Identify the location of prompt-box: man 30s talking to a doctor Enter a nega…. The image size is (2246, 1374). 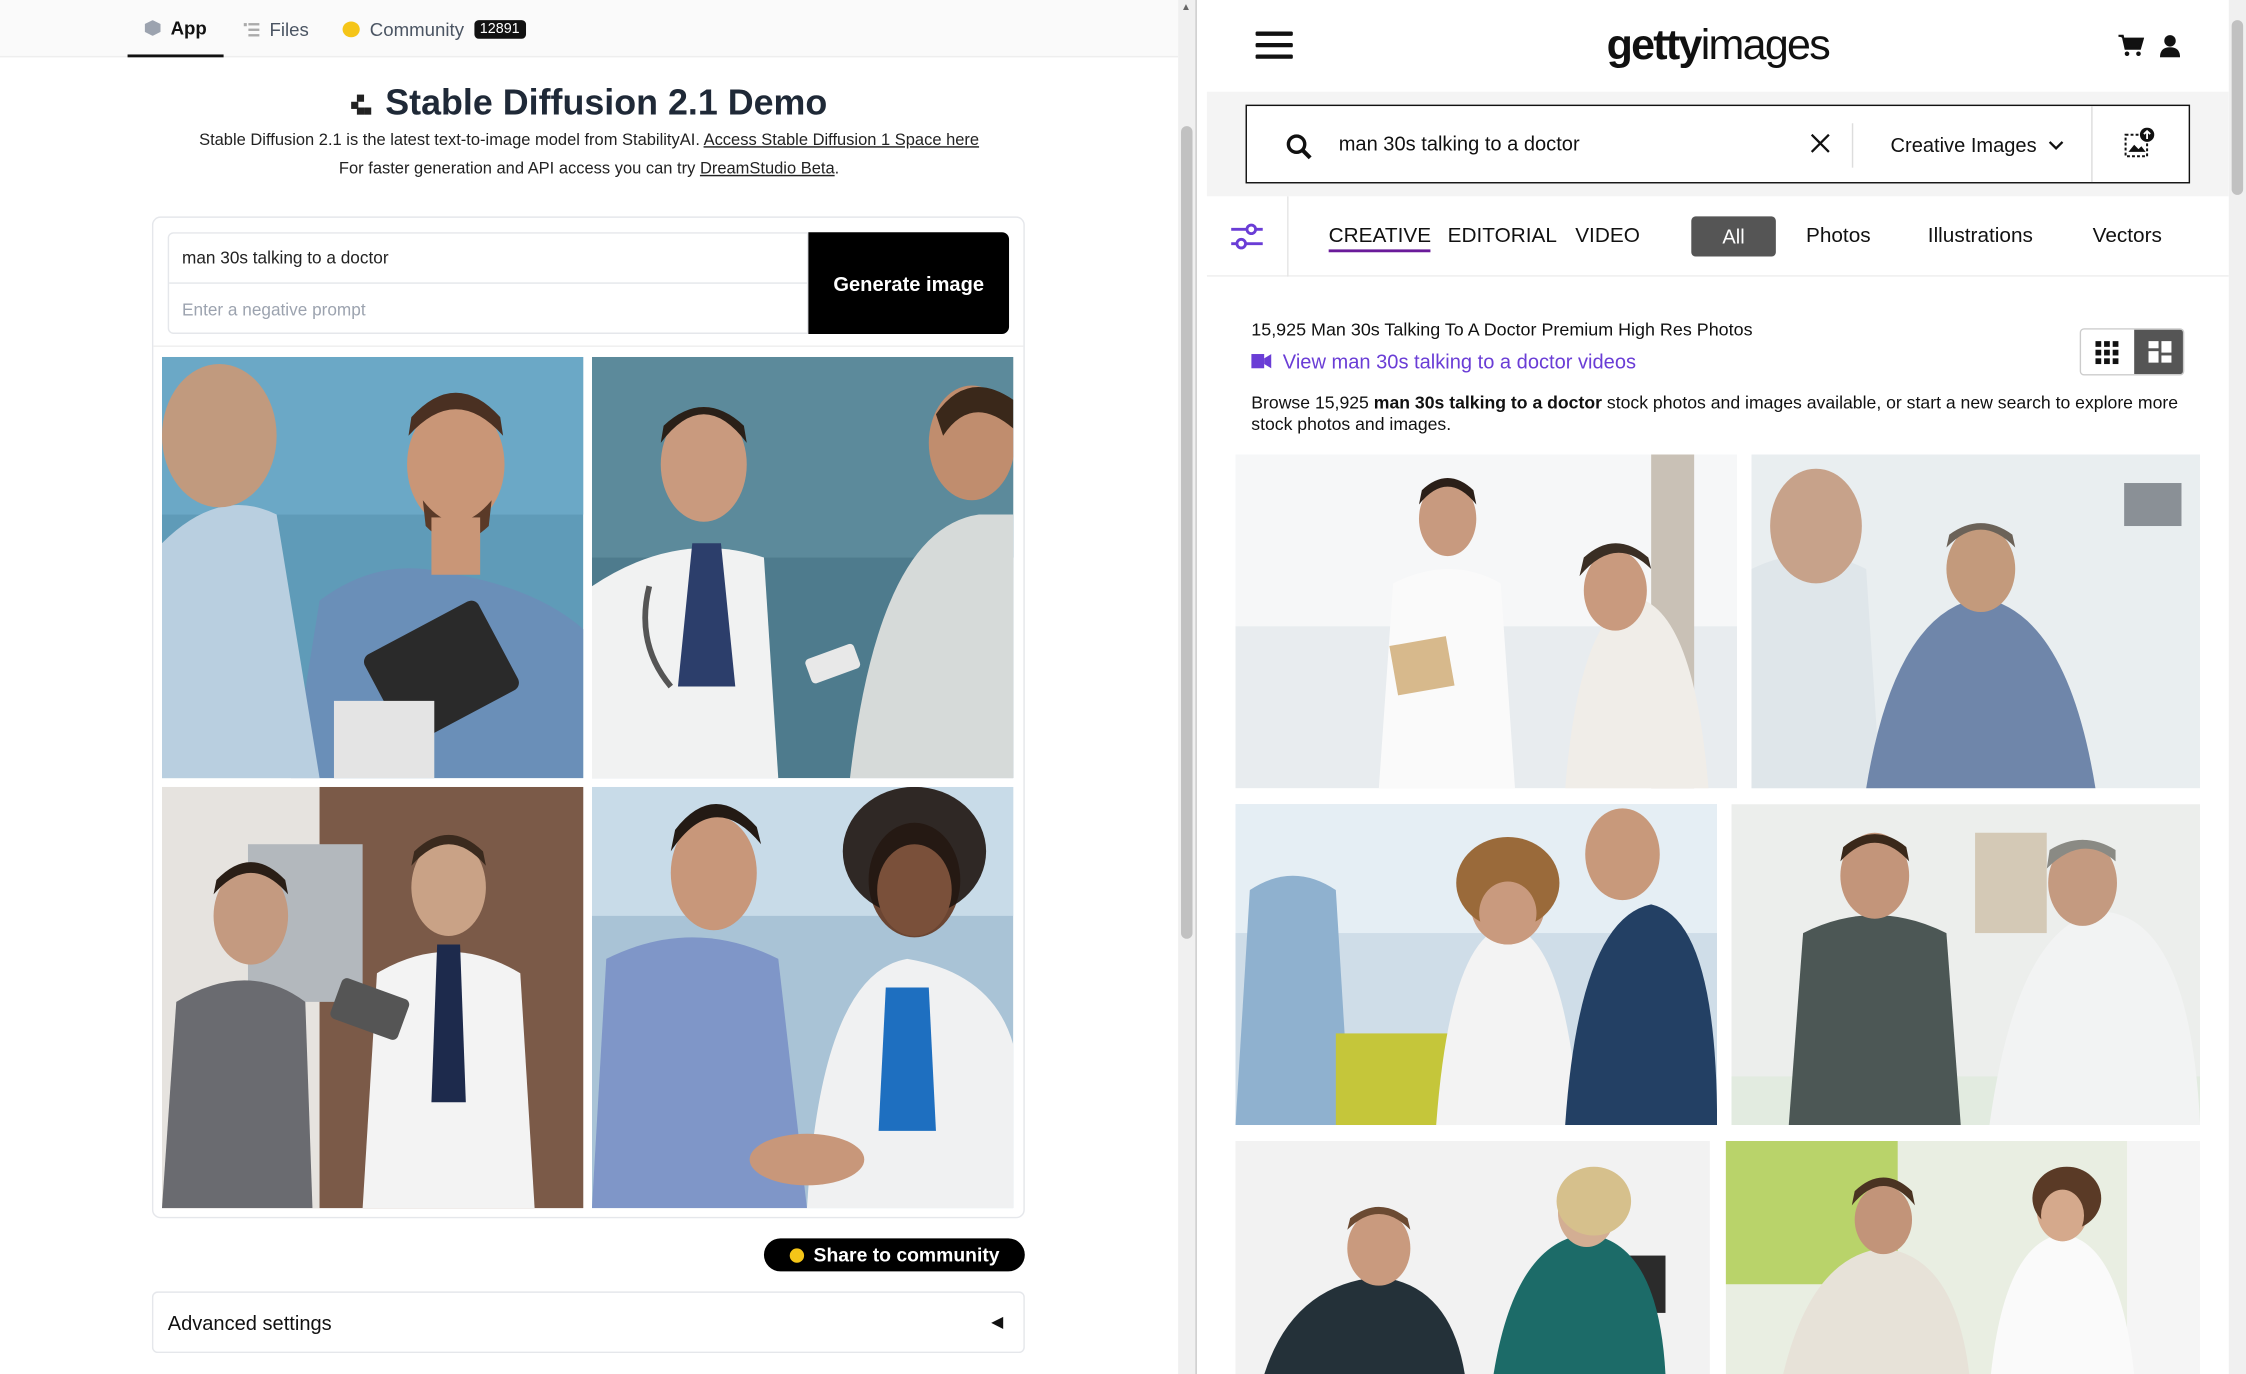
(488, 283).